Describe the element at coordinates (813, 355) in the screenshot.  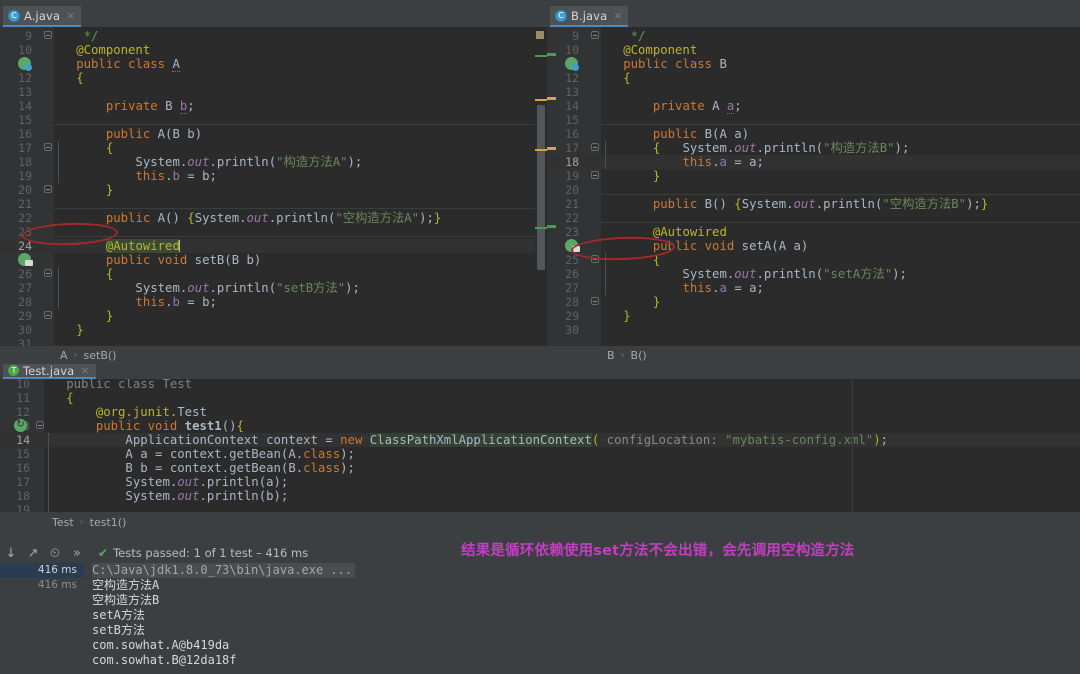
I see `breadcrumb-b: B › B()` at that location.